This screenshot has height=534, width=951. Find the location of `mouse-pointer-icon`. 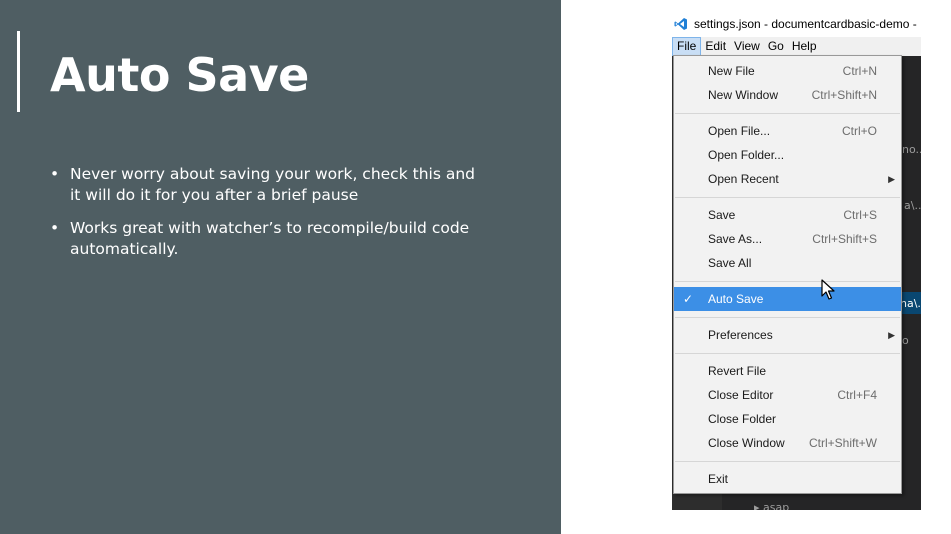

mouse-pointer-icon is located at coordinates (828, 289).